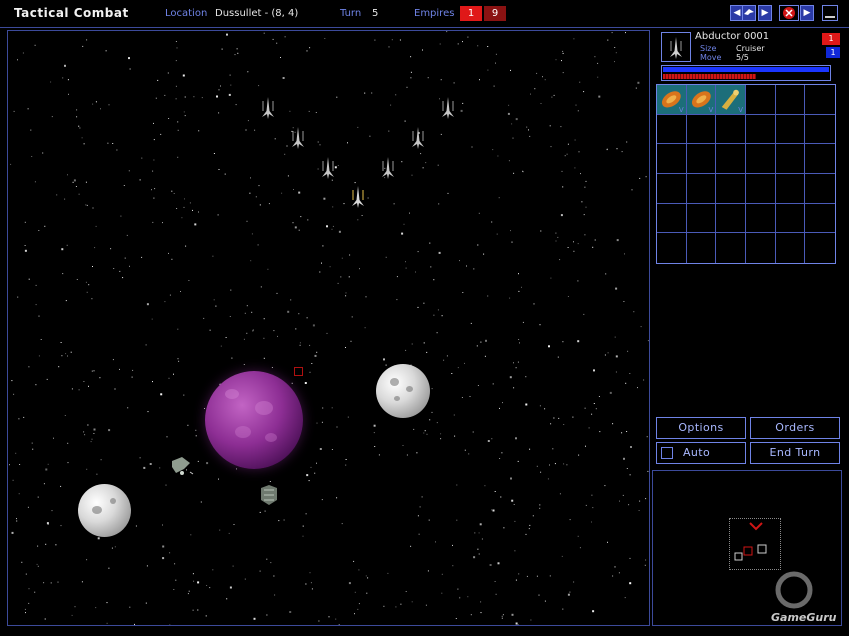 Image resolution: width=849 pixels, height=636 pixels. What do you see at coordinates (795, 428) in the screenshot?
I see `orders-button: Orders` at bounding box center [795, 428].